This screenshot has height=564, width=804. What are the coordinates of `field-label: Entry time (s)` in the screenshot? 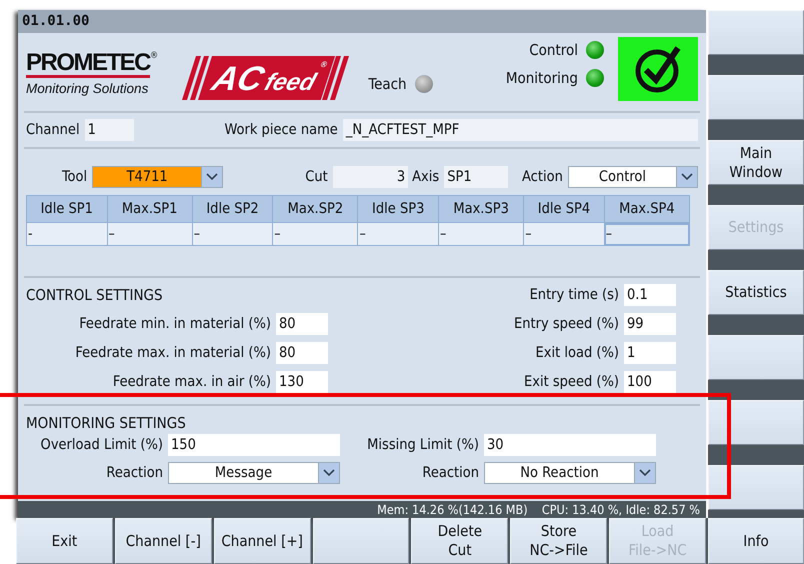 It's located at (574, 295).